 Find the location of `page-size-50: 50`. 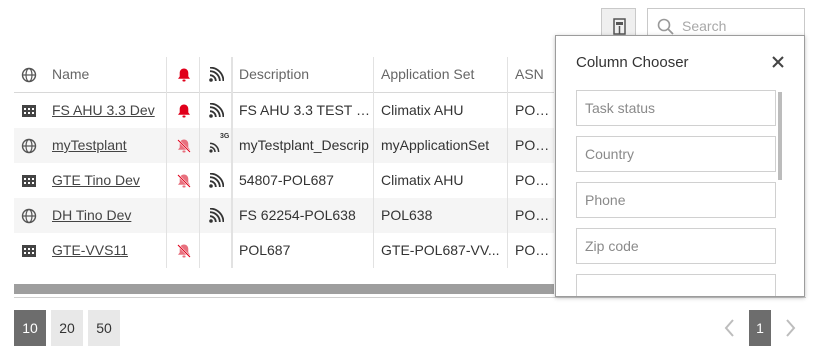

page-size-50: 50 is located at coordinates (104, 328).